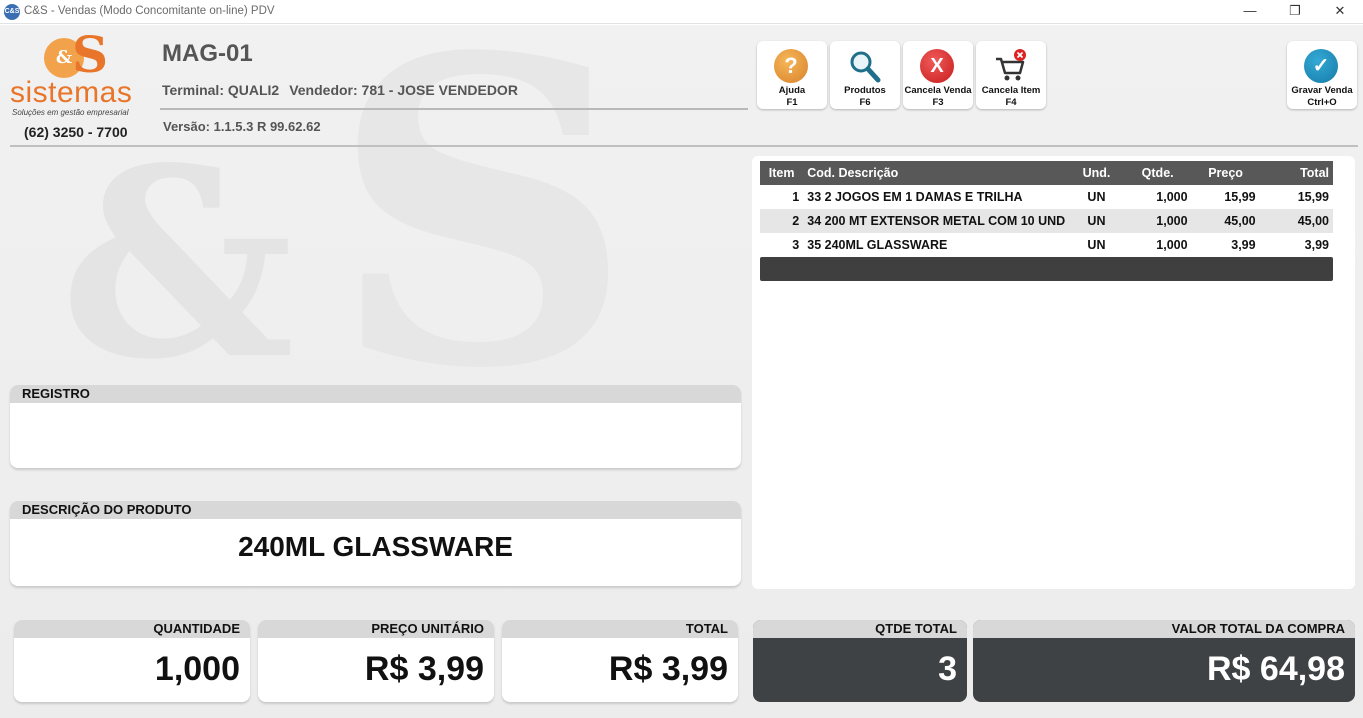 This screenshot has height=718, width=1363. Describe the element at coordinates (424, 669) in the screenshot. I see `preco-unitario-value: R$ 3,99` at that location.